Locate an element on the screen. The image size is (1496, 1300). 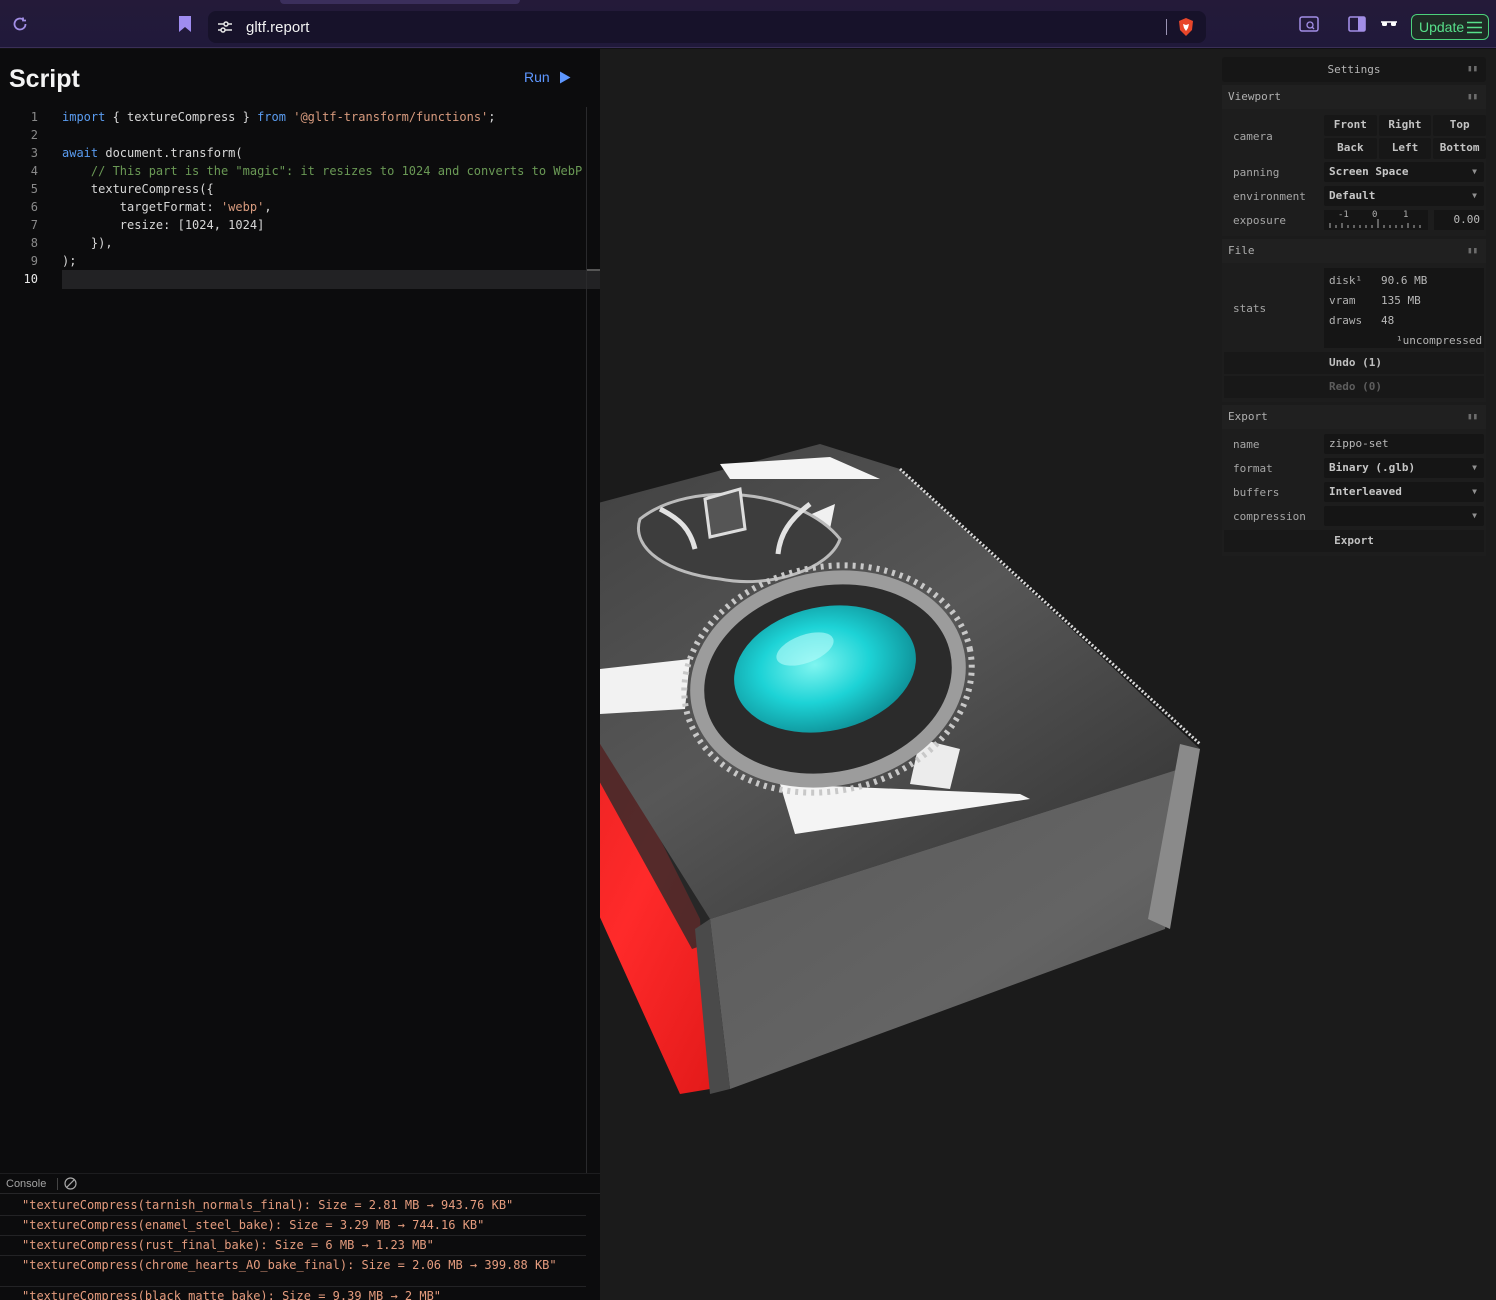
stats-label: stats is located at coordinates (1250, 308).